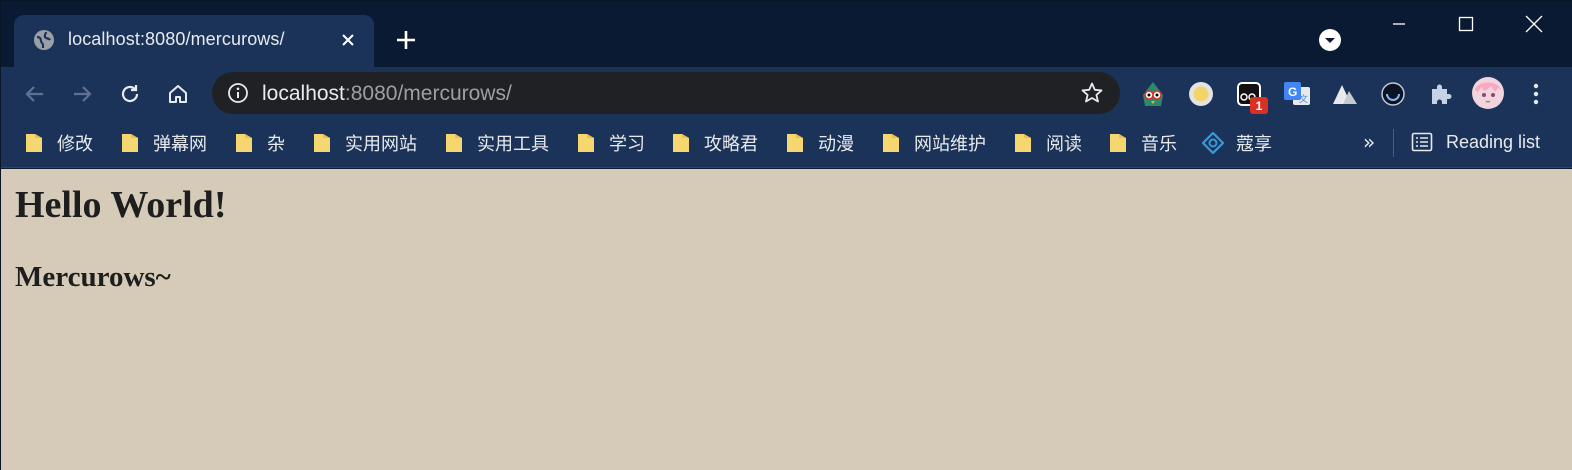  I want to click on extension-dark-circle-icon, so click(1393, 94).